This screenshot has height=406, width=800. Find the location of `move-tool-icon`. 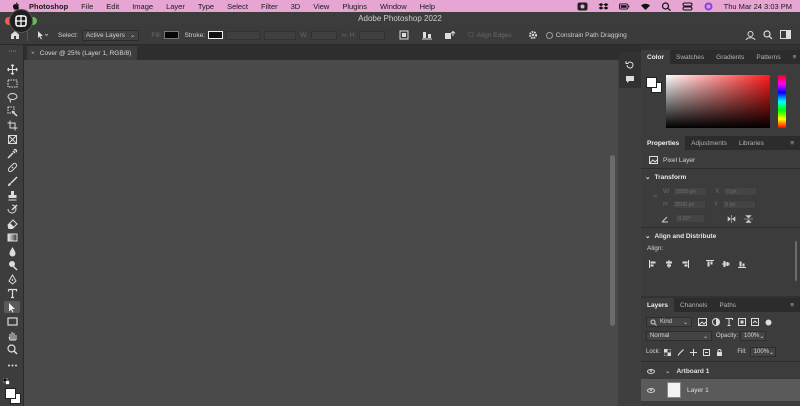

move-tool-icon is located at coordinates (12, 69).